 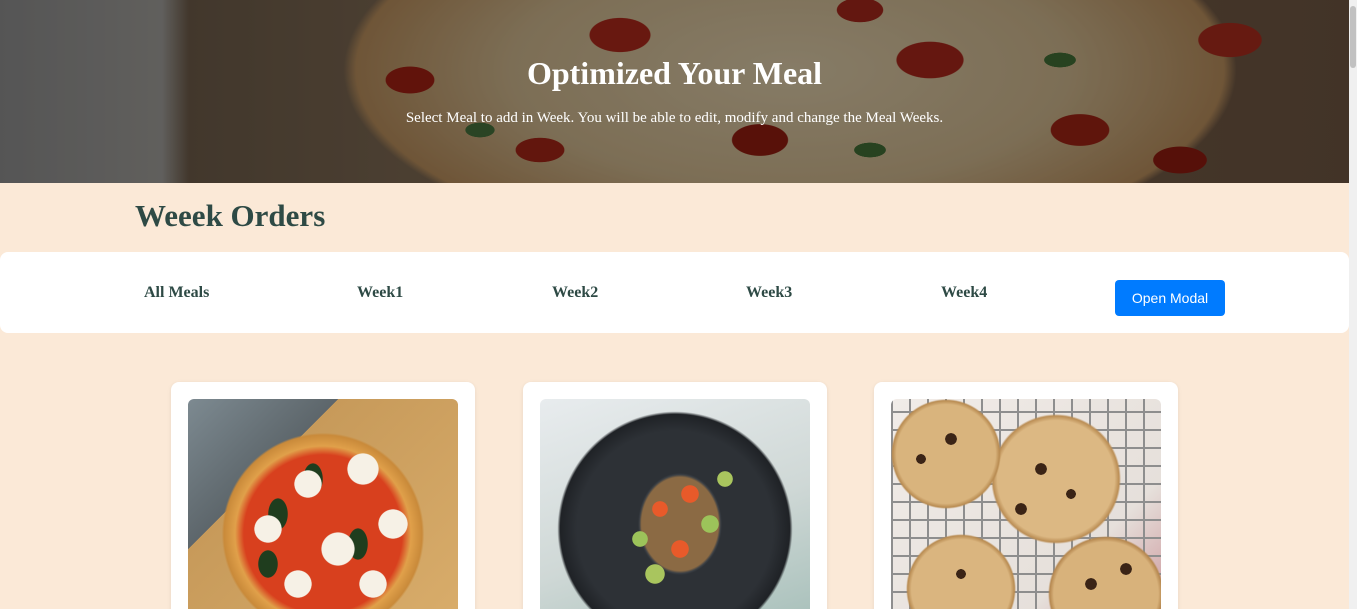 I want to click on tab-week1: Week1, so click(x=380, y=293).